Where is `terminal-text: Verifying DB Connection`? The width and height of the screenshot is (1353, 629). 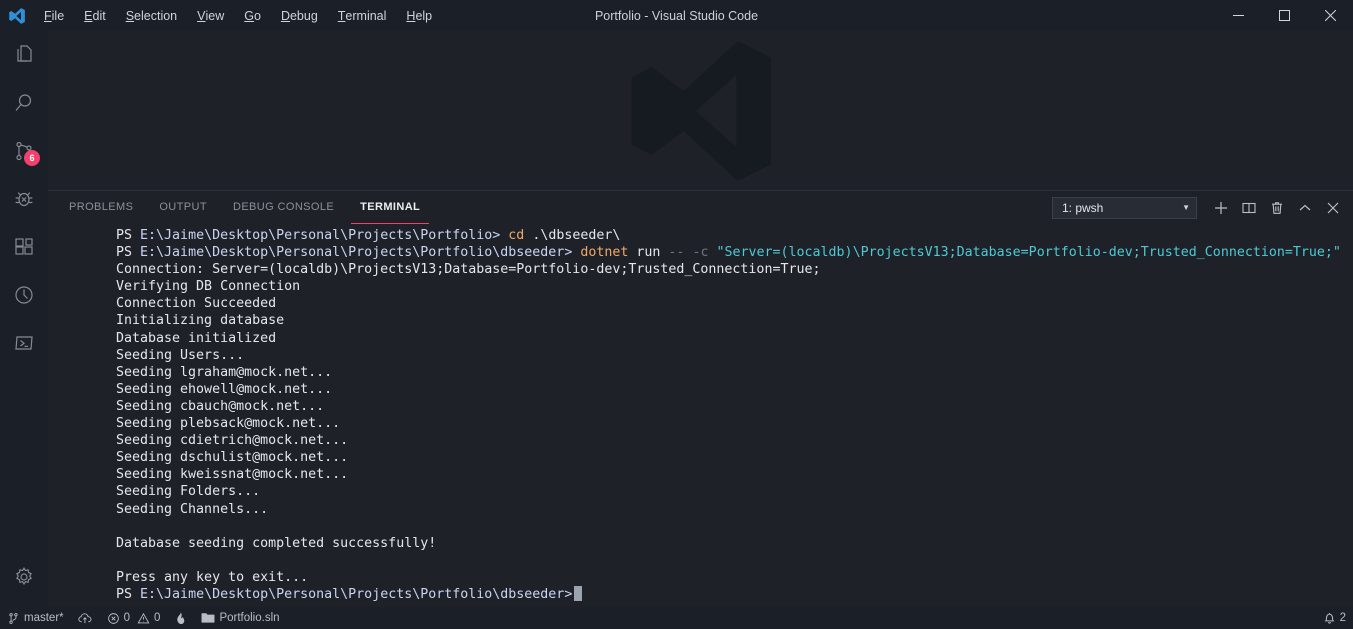 terminal-text: Verifying DB Connection is located at coordinates (208, 287).